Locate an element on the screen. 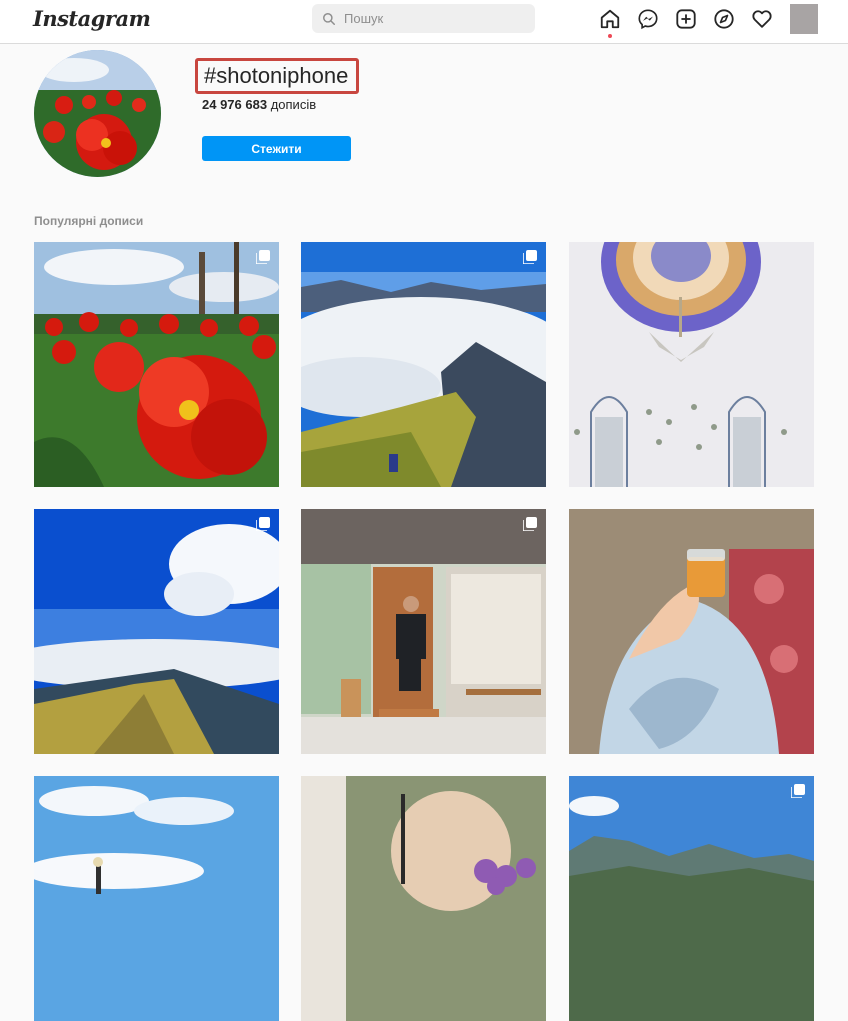  search-box is located at coordinates (423, 18).